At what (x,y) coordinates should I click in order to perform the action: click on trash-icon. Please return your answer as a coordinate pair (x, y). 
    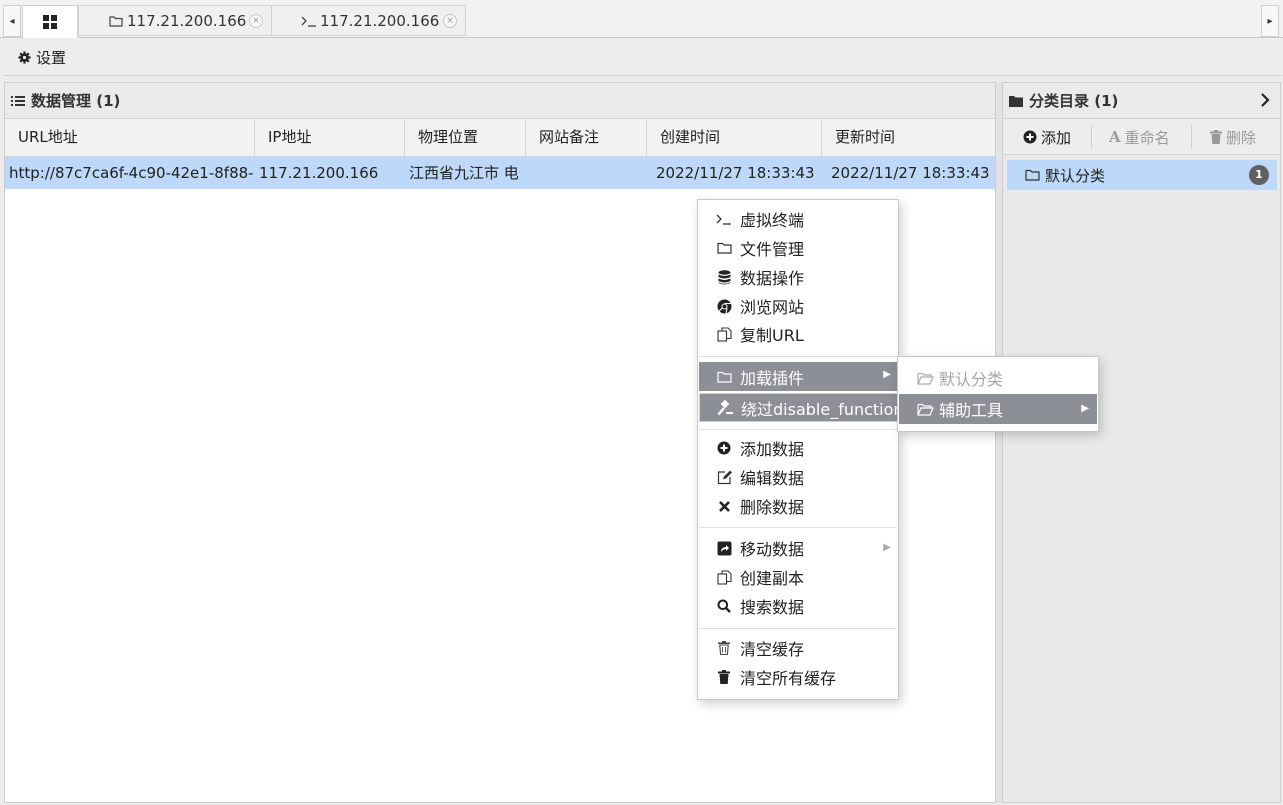
    Looking at the image, I should click on (724, 677).